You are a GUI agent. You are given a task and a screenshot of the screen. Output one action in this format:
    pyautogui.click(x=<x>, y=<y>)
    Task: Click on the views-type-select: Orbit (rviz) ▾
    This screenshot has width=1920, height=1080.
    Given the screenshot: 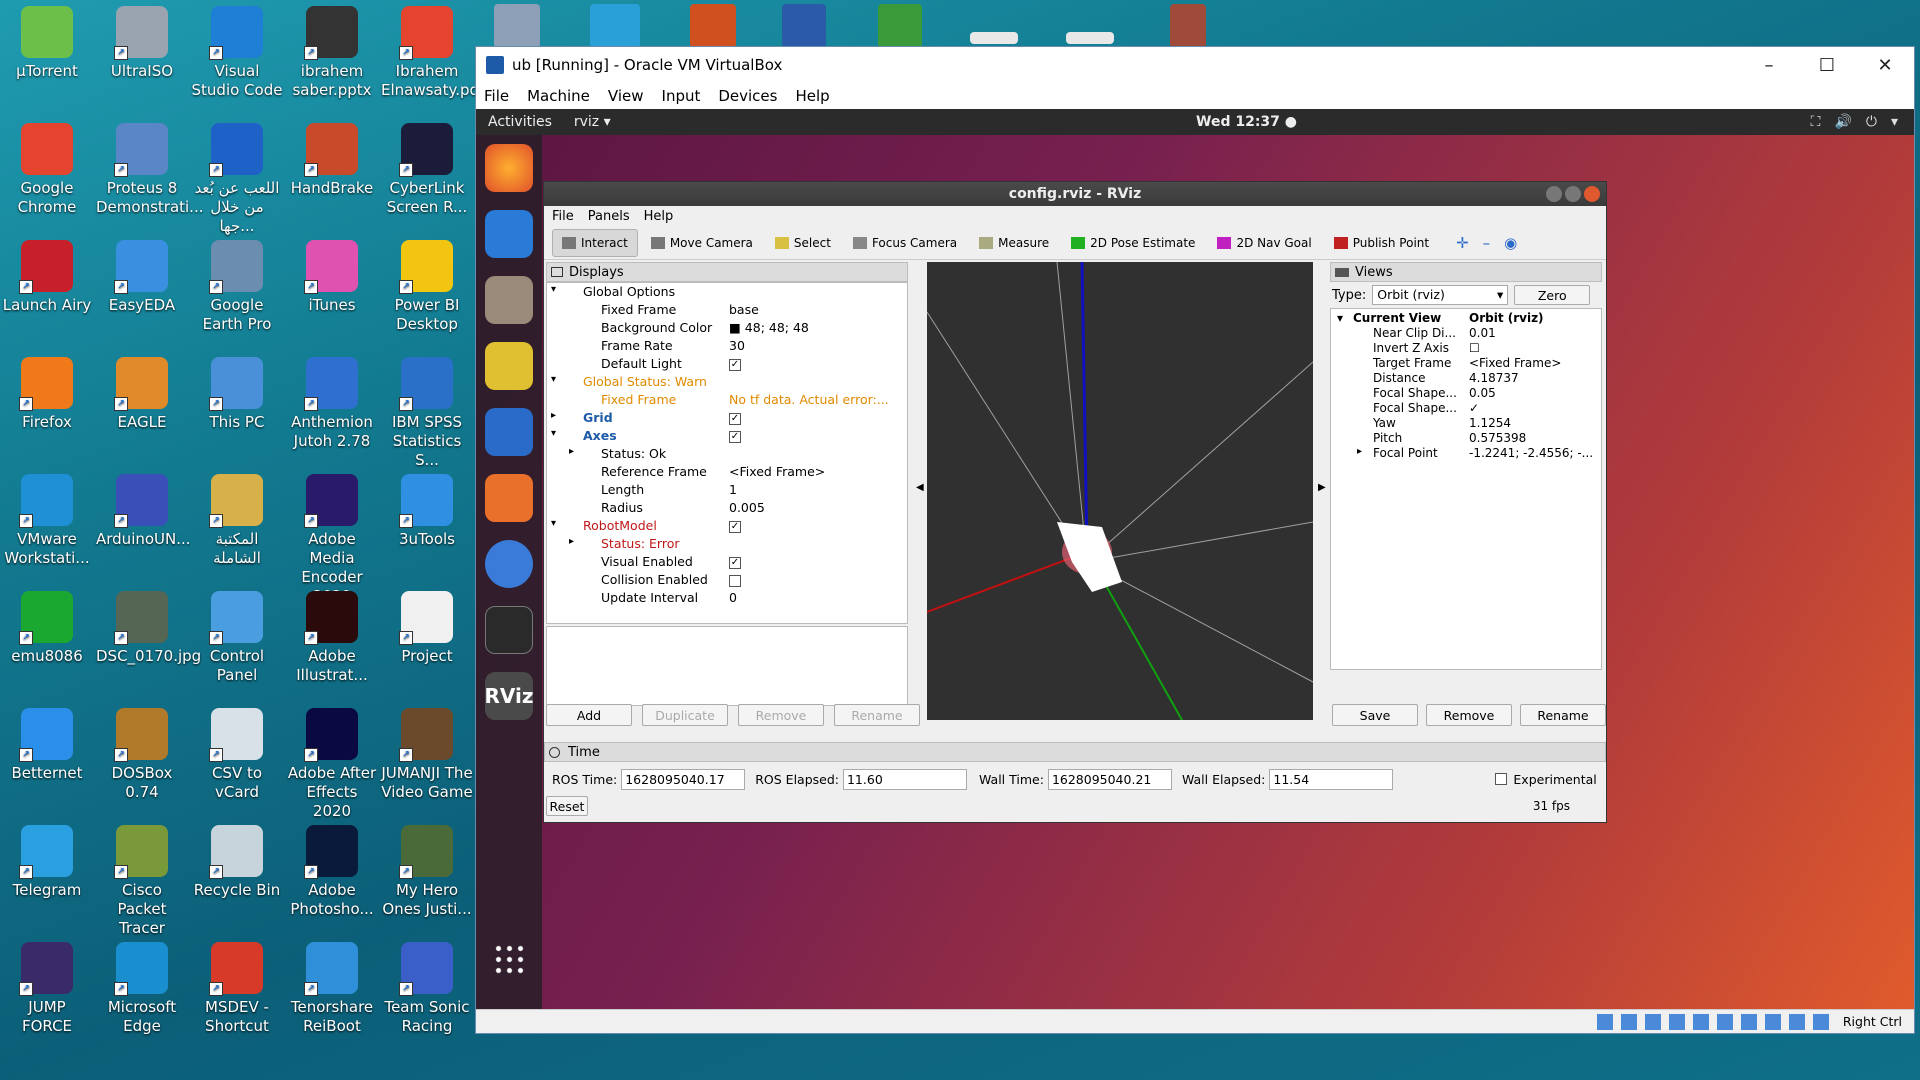 What is the action you would take?
    pyautogui.click(x=1440, y=295)
    